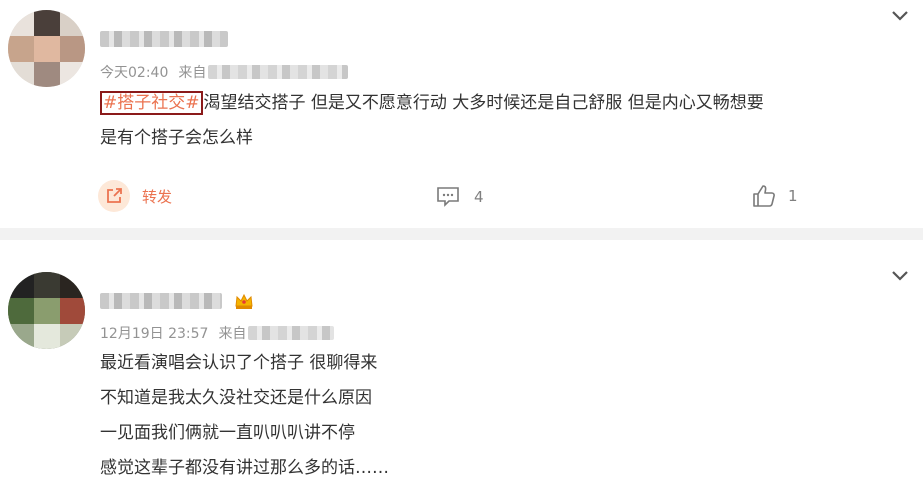  I want to click on comment-button: 4, so click(460, 197).